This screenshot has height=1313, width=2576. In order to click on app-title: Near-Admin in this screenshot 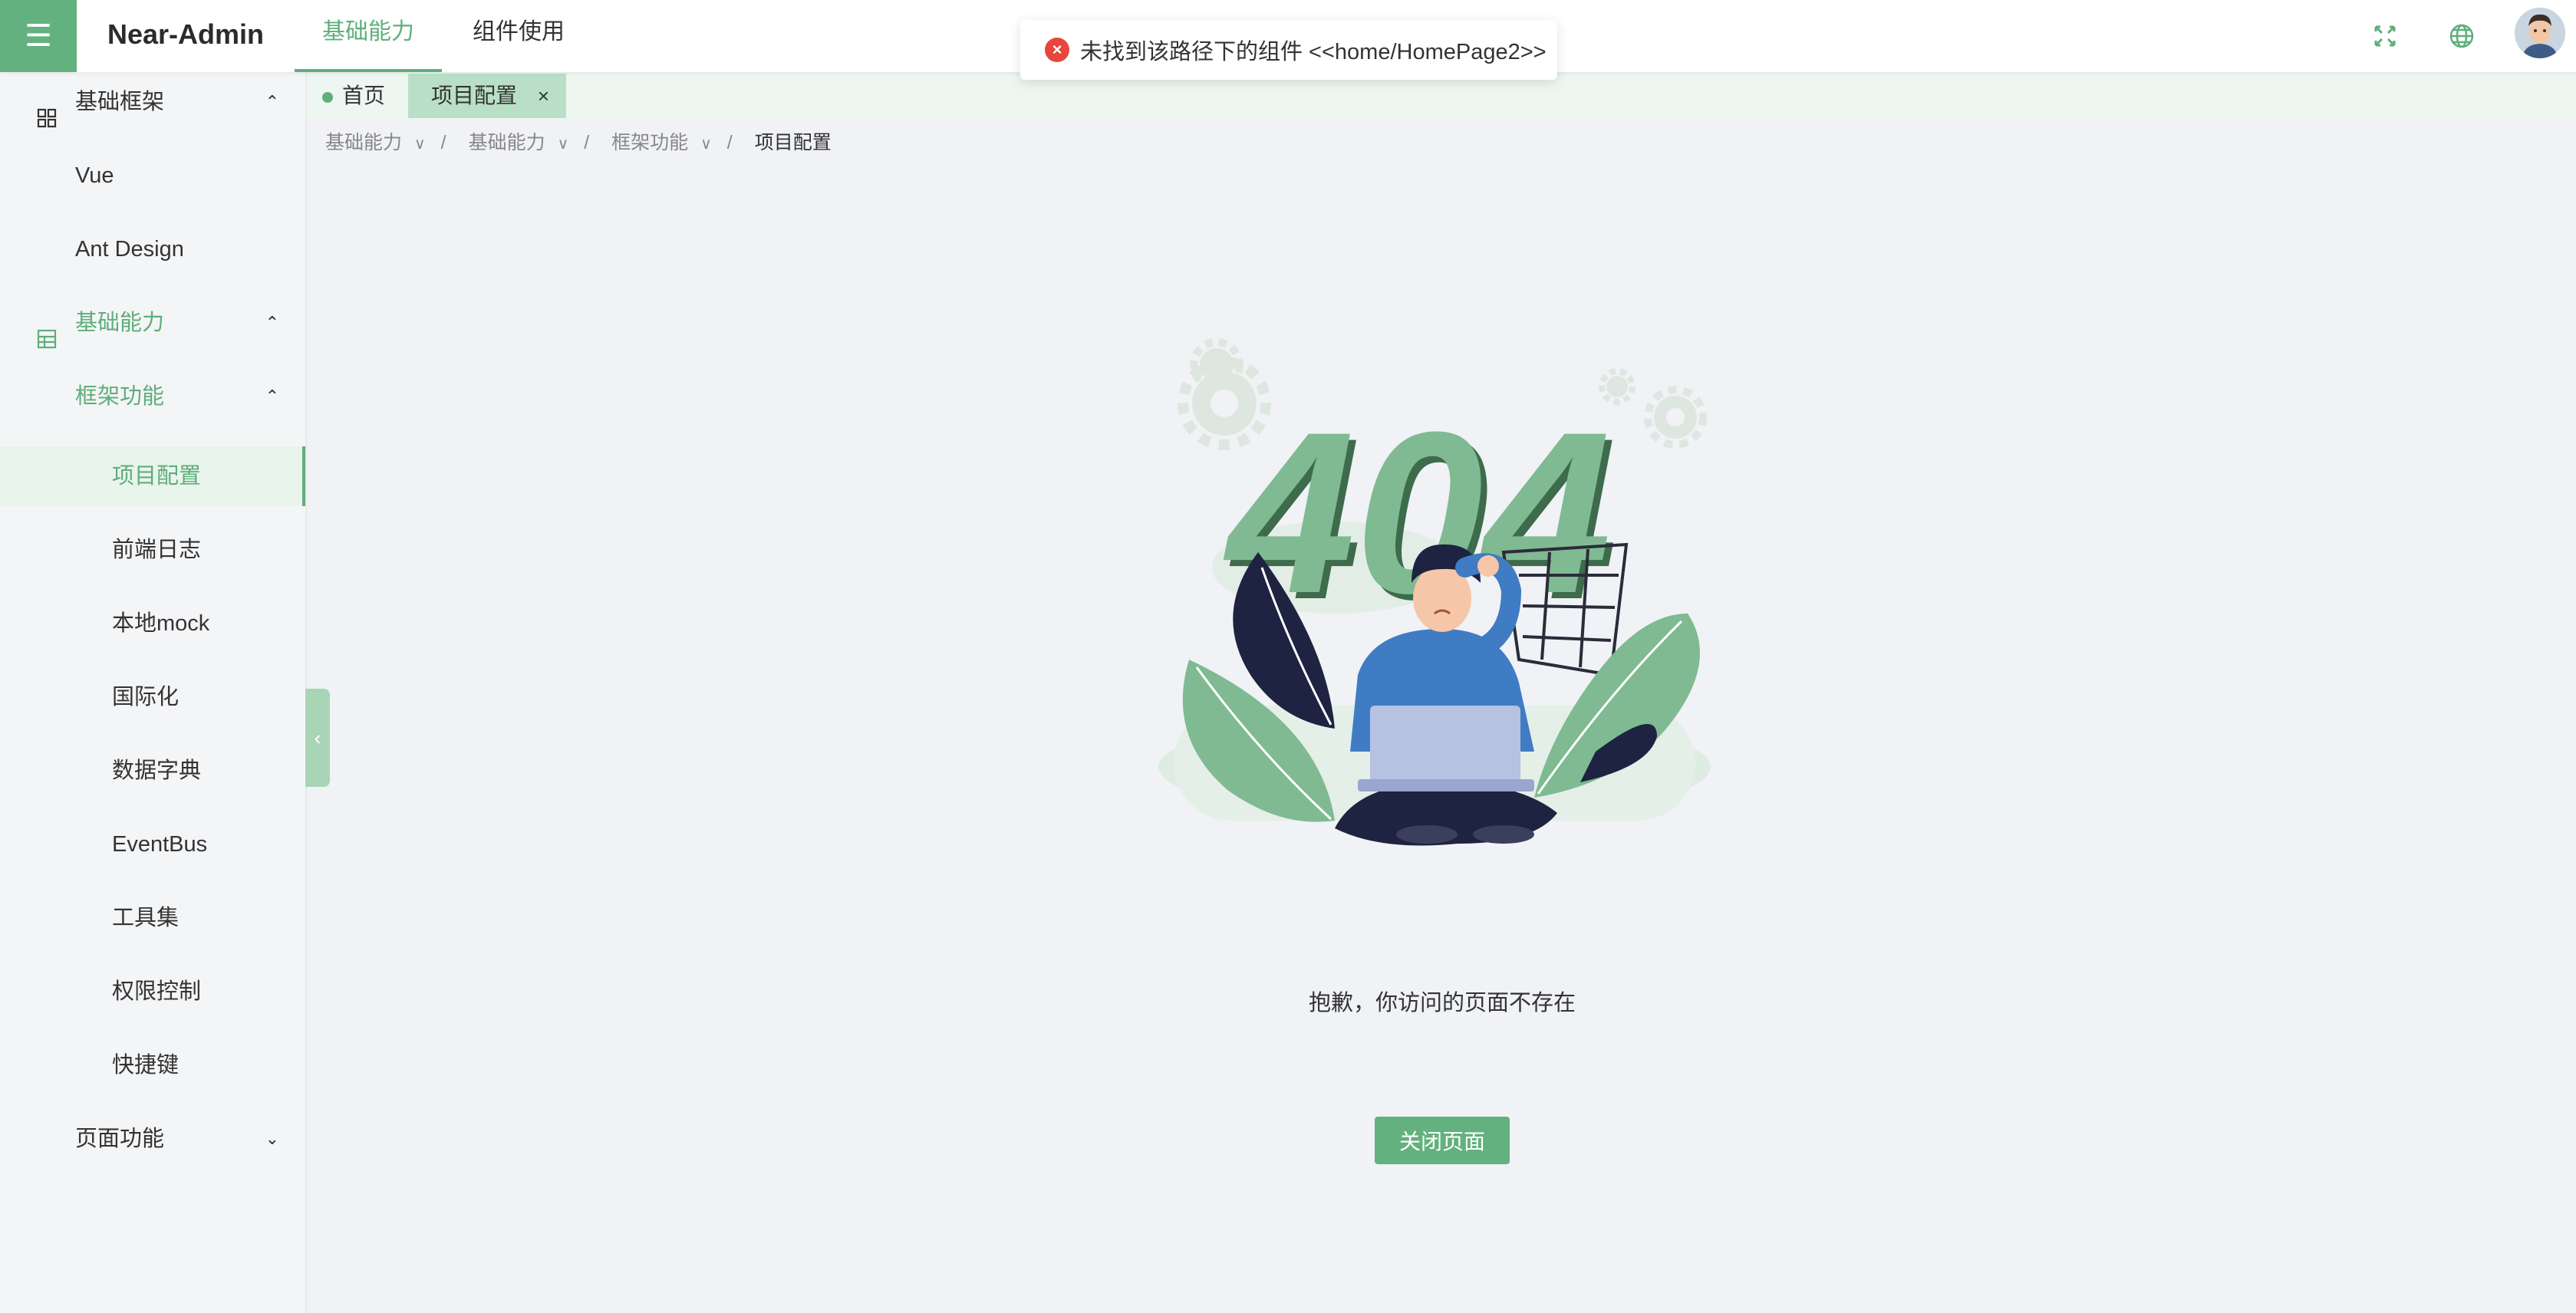, I will do `click(186, 34)`.